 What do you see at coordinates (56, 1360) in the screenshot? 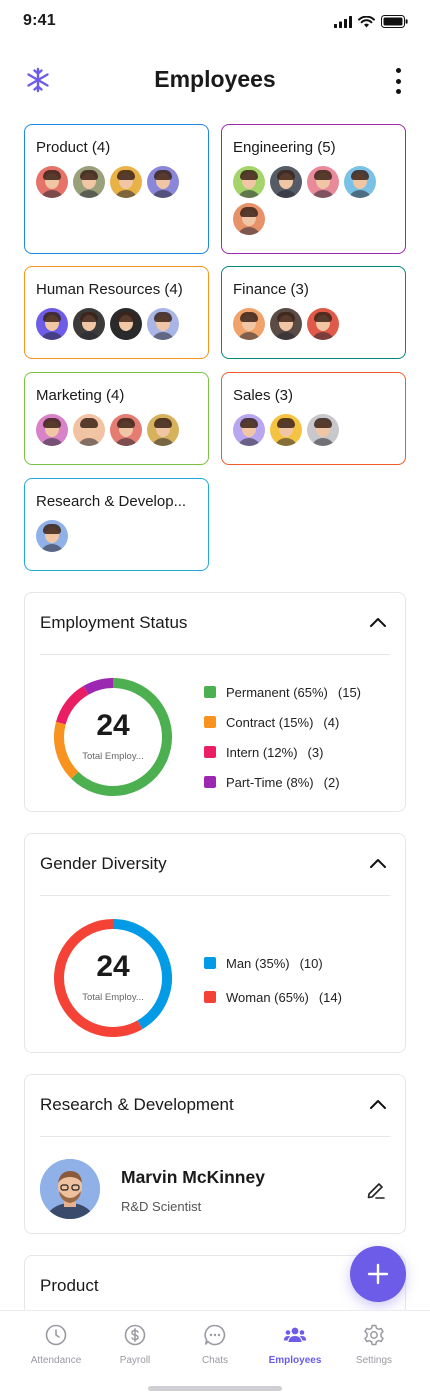
I see `nav-label: Attendance` at bounding box center [56, 1360].